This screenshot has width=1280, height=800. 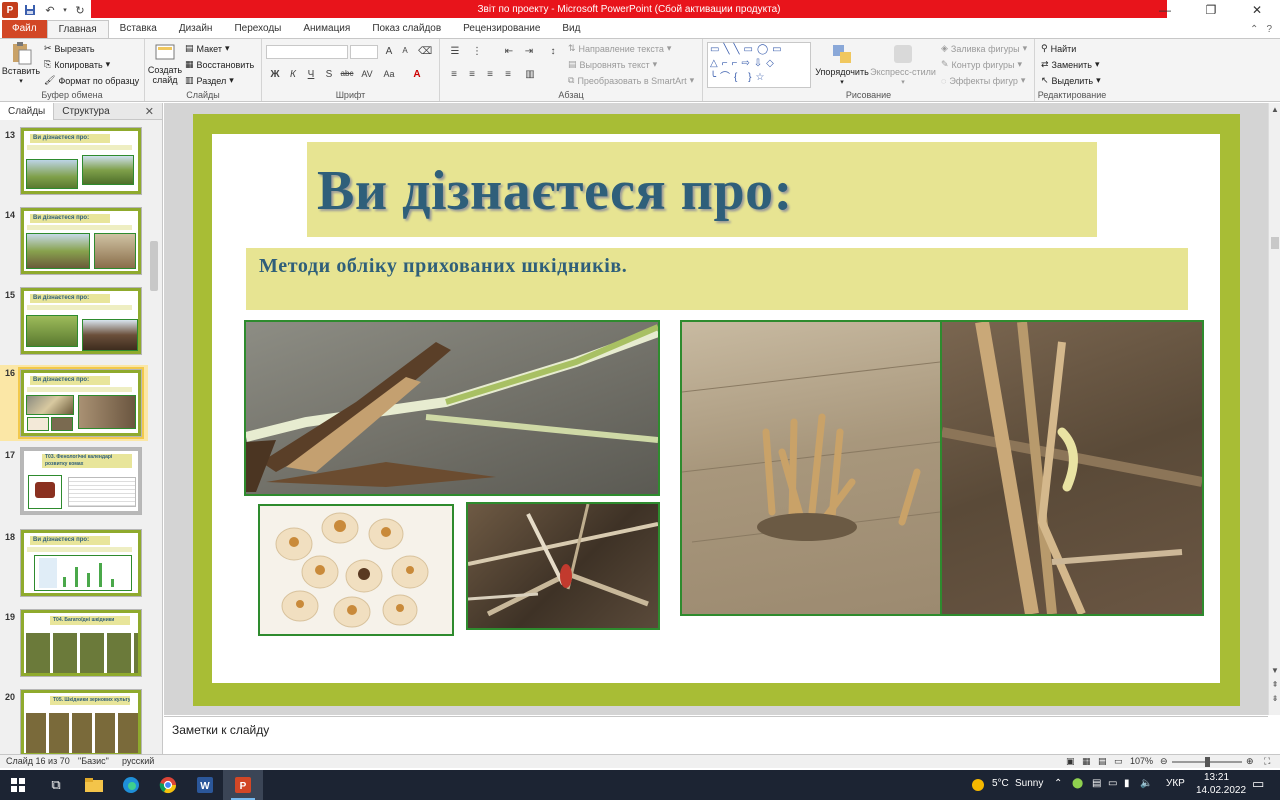 I want to click on fit-to-window-icon: ⛶, so click(x=1267, y=761).